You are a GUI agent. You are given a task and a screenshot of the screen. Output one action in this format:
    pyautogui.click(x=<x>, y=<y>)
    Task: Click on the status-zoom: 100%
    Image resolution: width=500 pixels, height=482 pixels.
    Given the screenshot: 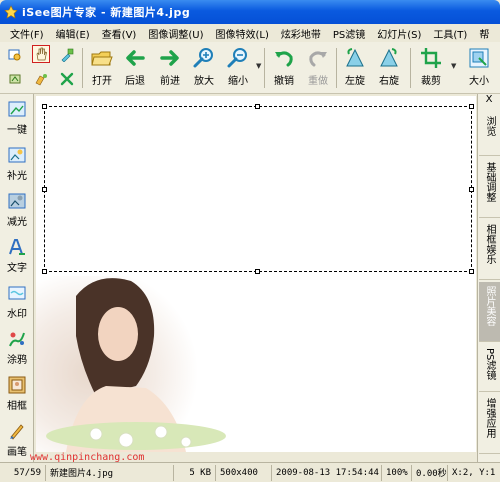 What is the action you would take?
    pyautogui.click(x=397, y=472)
    